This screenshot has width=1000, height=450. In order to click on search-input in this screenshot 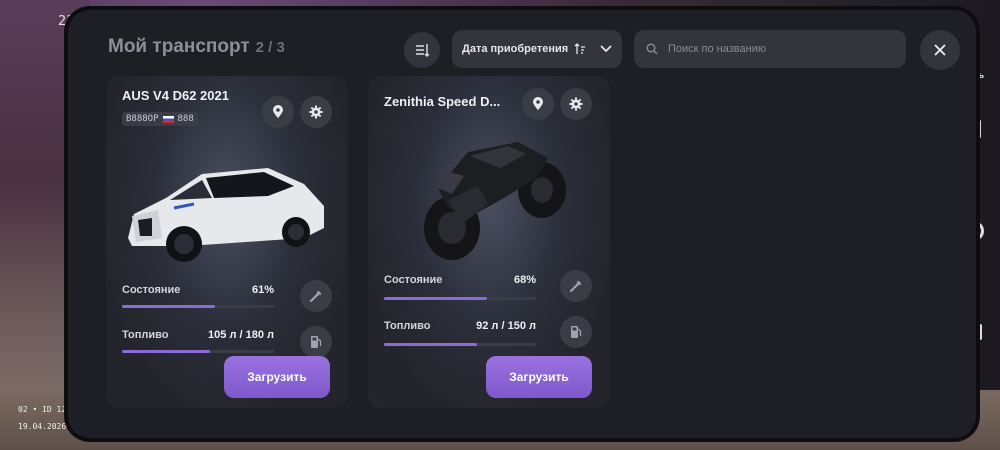, I will do `click(778, 49)`.